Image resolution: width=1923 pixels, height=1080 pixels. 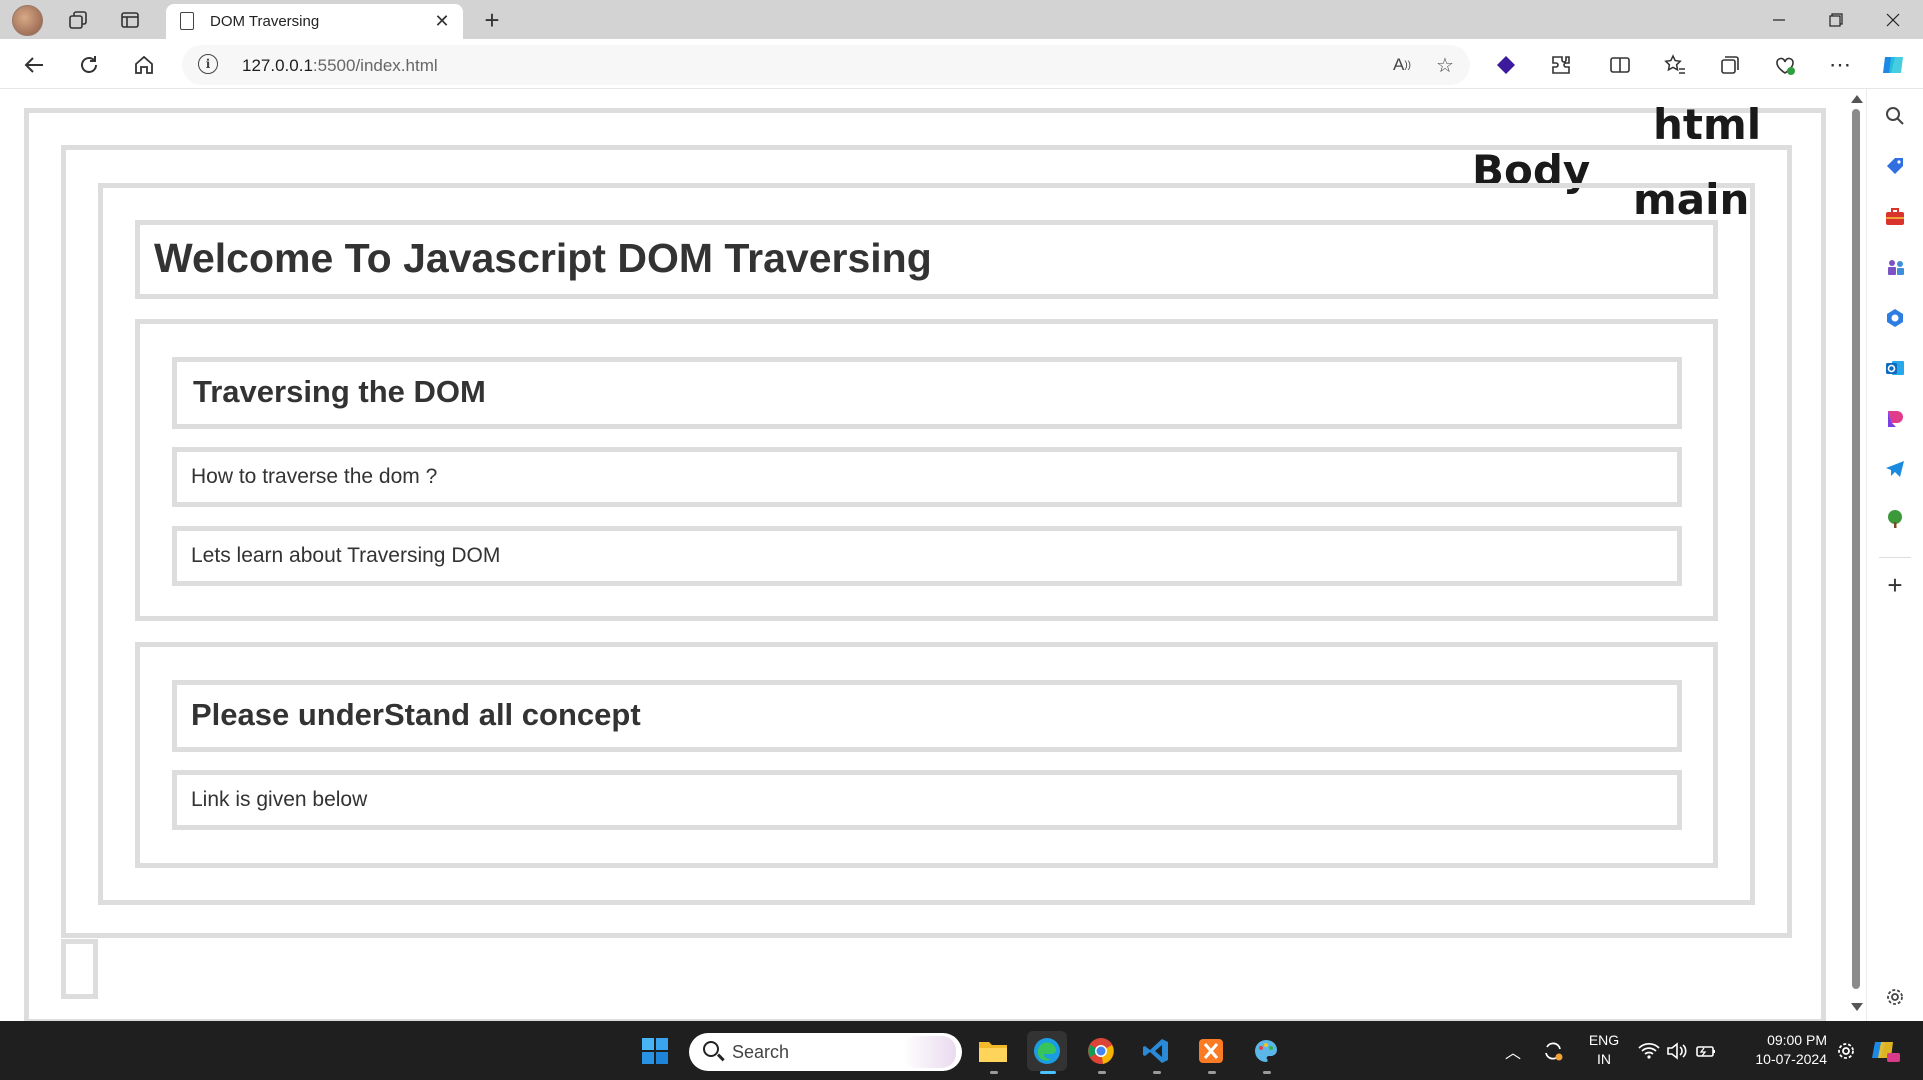 What do you see at coordinates (1840, 65) in the screenshot?
I see `more-menu-icon: ⋯` at bounding box center [1840, 65].